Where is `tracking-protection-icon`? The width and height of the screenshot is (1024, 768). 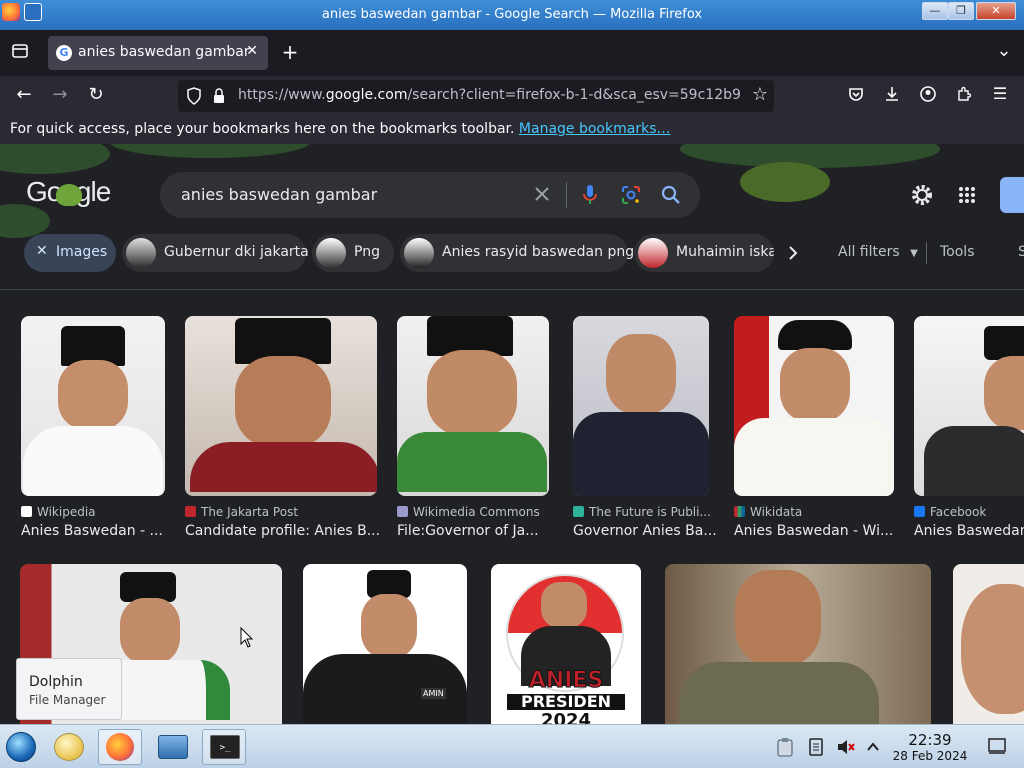 tracking-protection-icon is located at coordinates (194, 98).